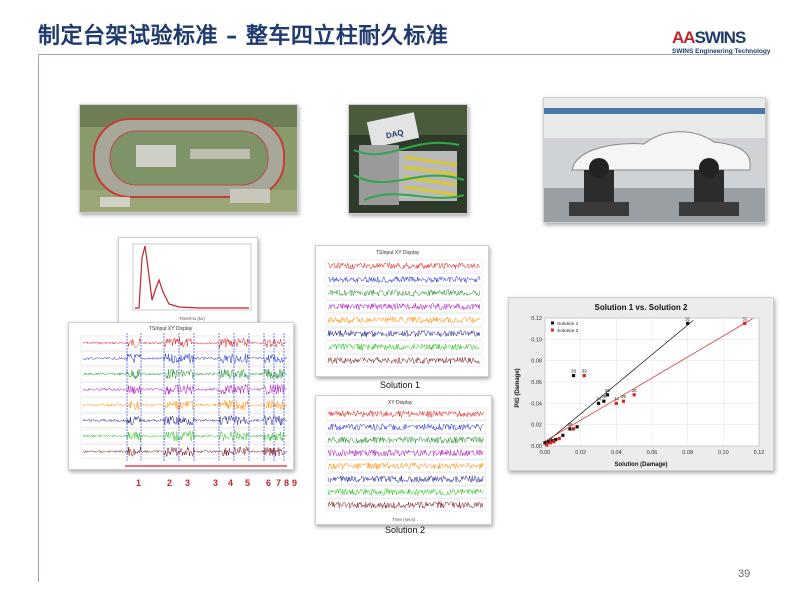 The image size is (800, 600). I want to click on logo-subtitle: SWINS Engineering Technology, so click(721, 51).